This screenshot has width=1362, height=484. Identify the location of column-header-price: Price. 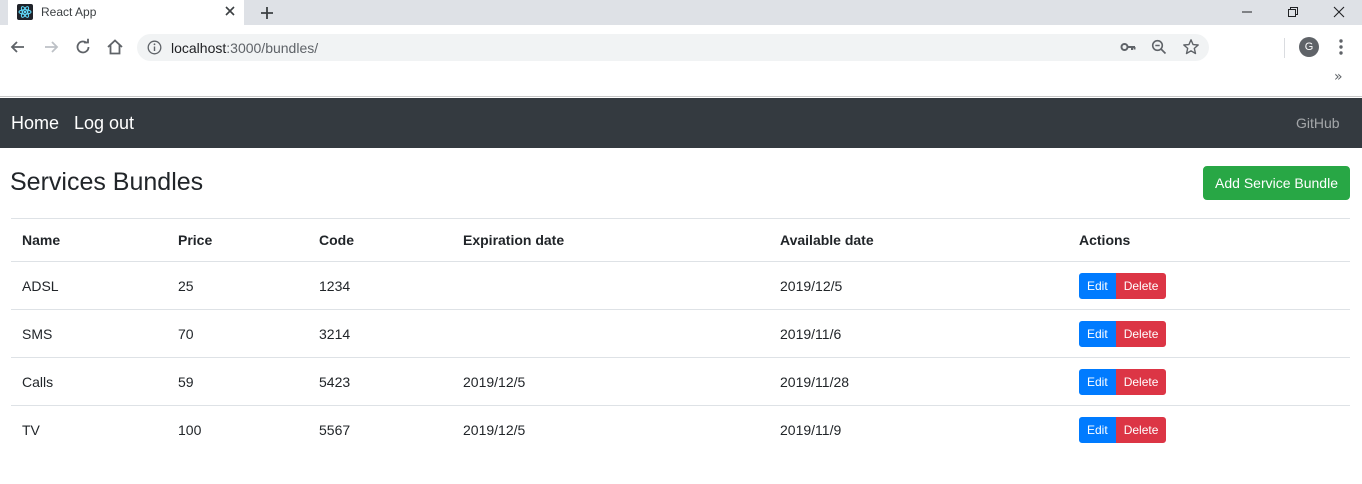
(237, 240).